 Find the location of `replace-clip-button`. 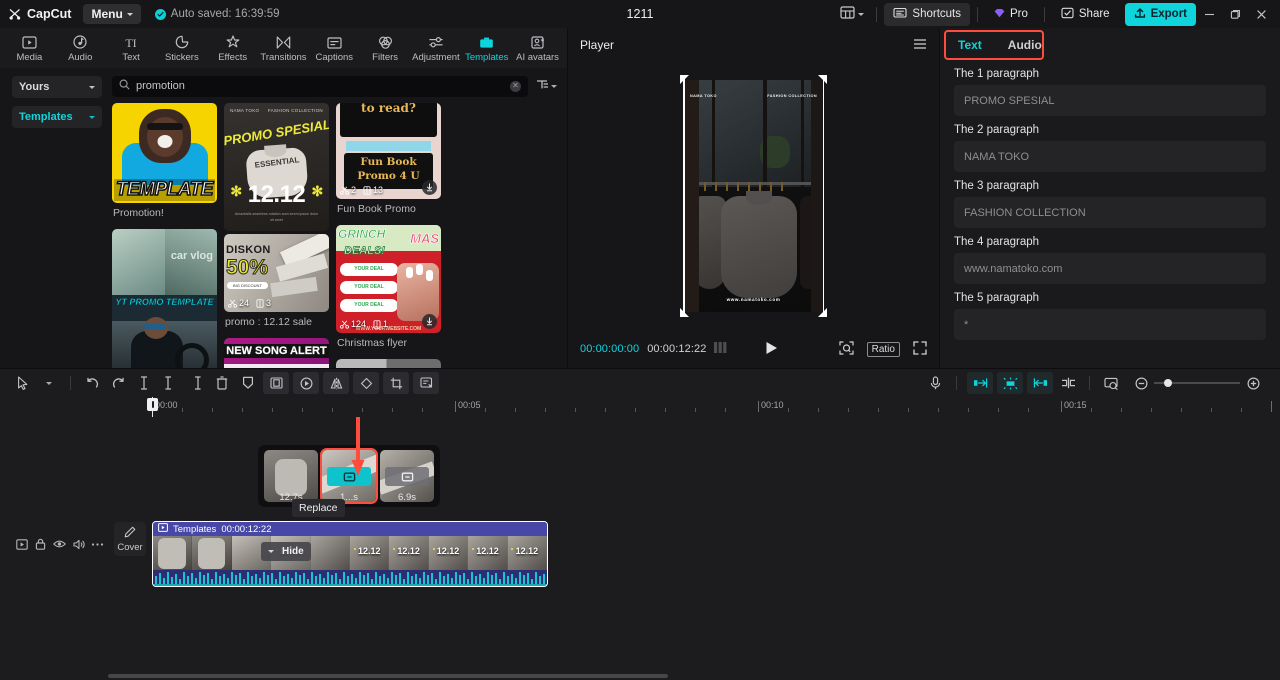

replace-clip-button is located at coordinates (407, 476).